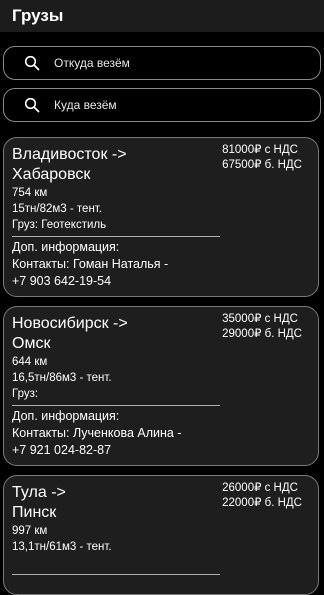 The image size is (324, 595). What do you see at coordinates (262, 158) in the screenshot?
I see `cargo-prices: 81000₽ с НДС 67500₽ б. НДС` at bounding box center [262, 158].